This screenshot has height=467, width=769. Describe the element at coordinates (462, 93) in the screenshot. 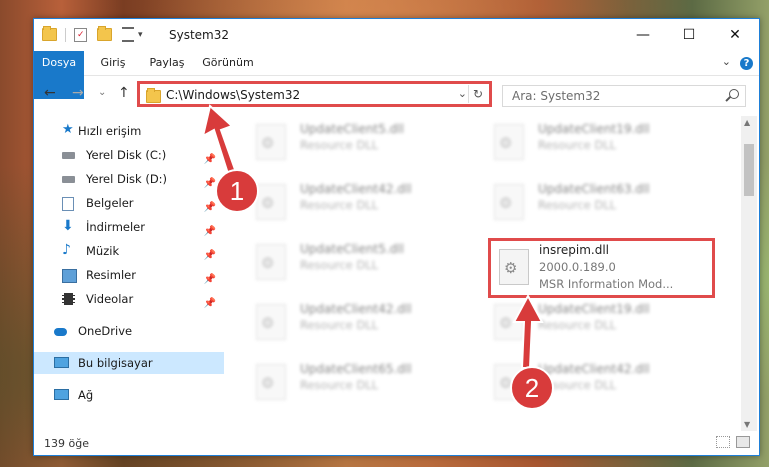

I see `address-dropdown-icon: ⌄` at that location.